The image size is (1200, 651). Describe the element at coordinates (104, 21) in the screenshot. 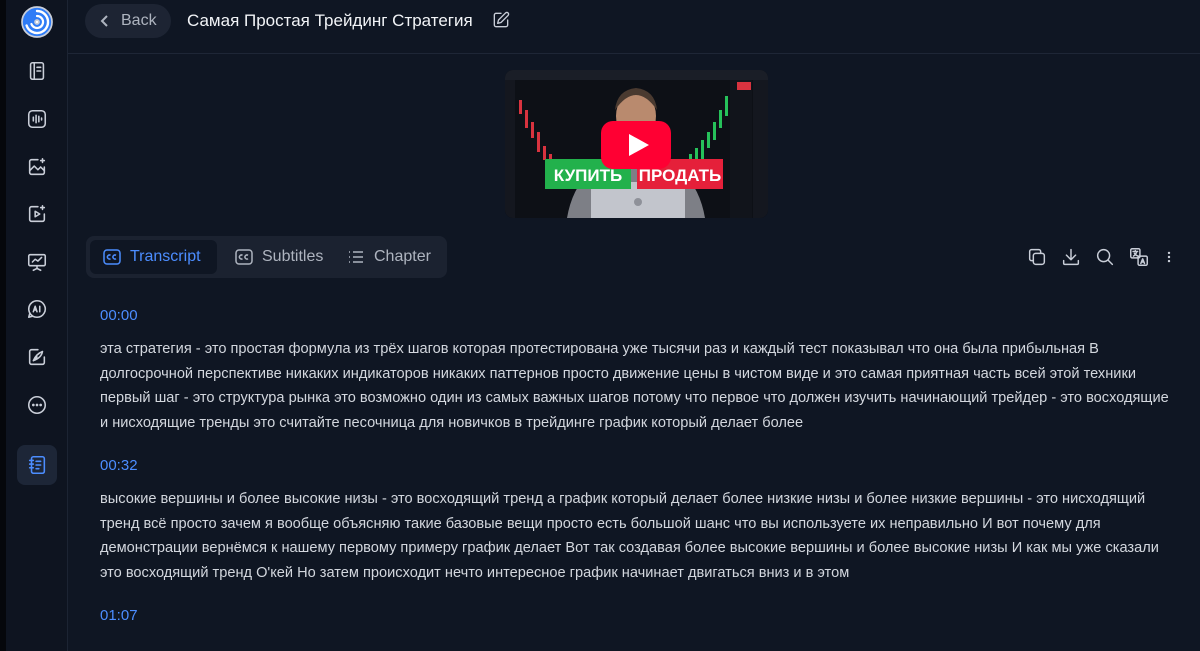

I see `chevron-left-icon` at that location.